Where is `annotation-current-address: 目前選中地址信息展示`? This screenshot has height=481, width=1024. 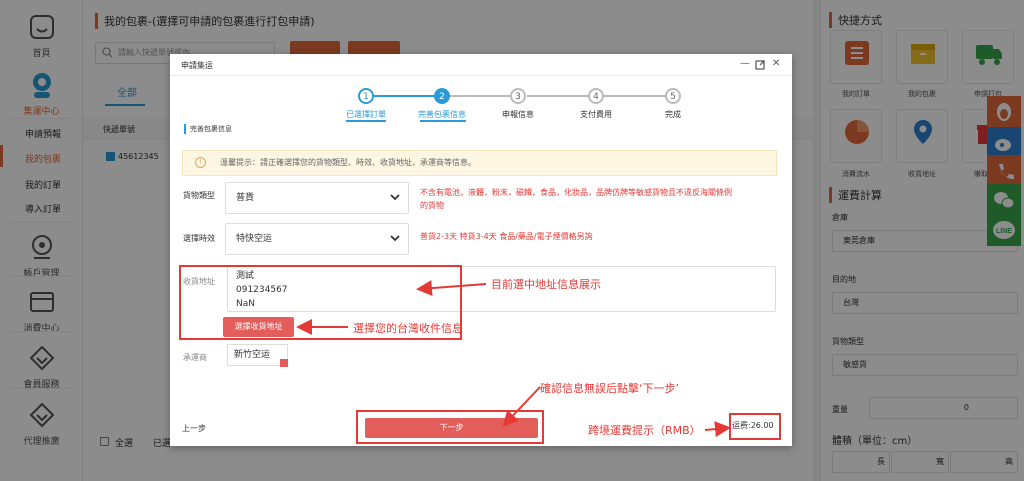 annotation-current-address: 目前選中地址信息展示 is located at coordinates (546, 284).